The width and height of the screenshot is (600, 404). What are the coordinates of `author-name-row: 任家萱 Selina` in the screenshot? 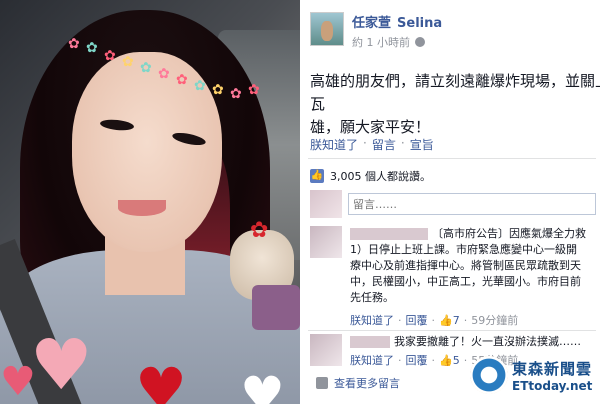 It's located at (397, 21).